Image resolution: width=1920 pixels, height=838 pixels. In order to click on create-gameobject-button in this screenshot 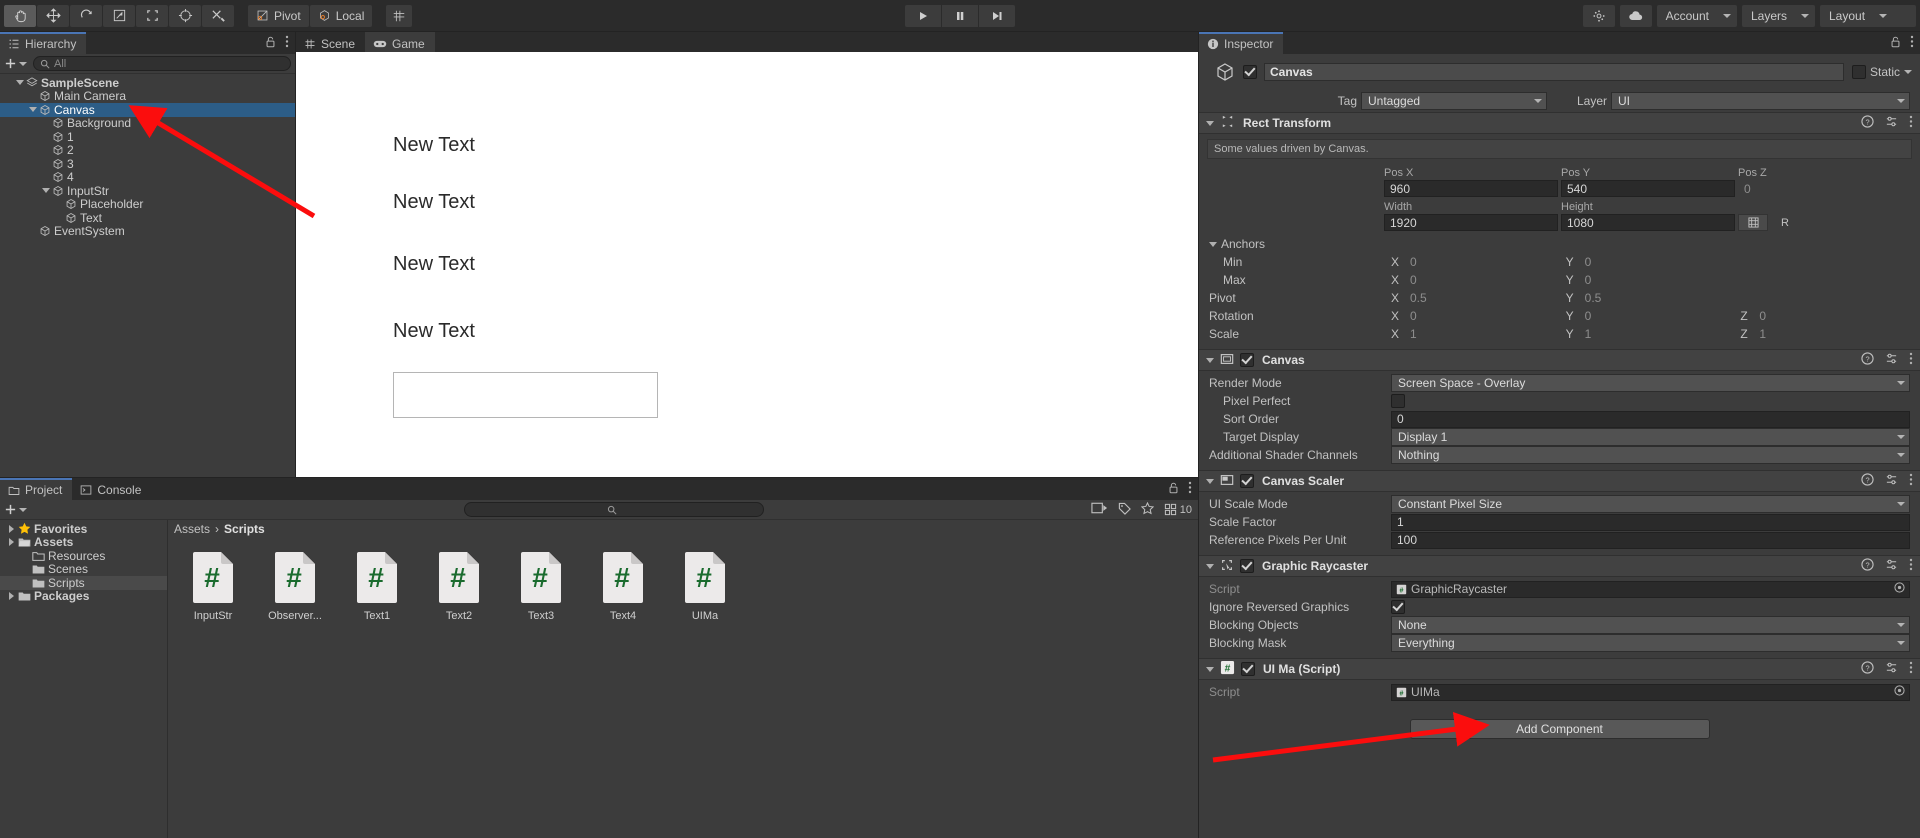, I will do `click(15, 63)`.